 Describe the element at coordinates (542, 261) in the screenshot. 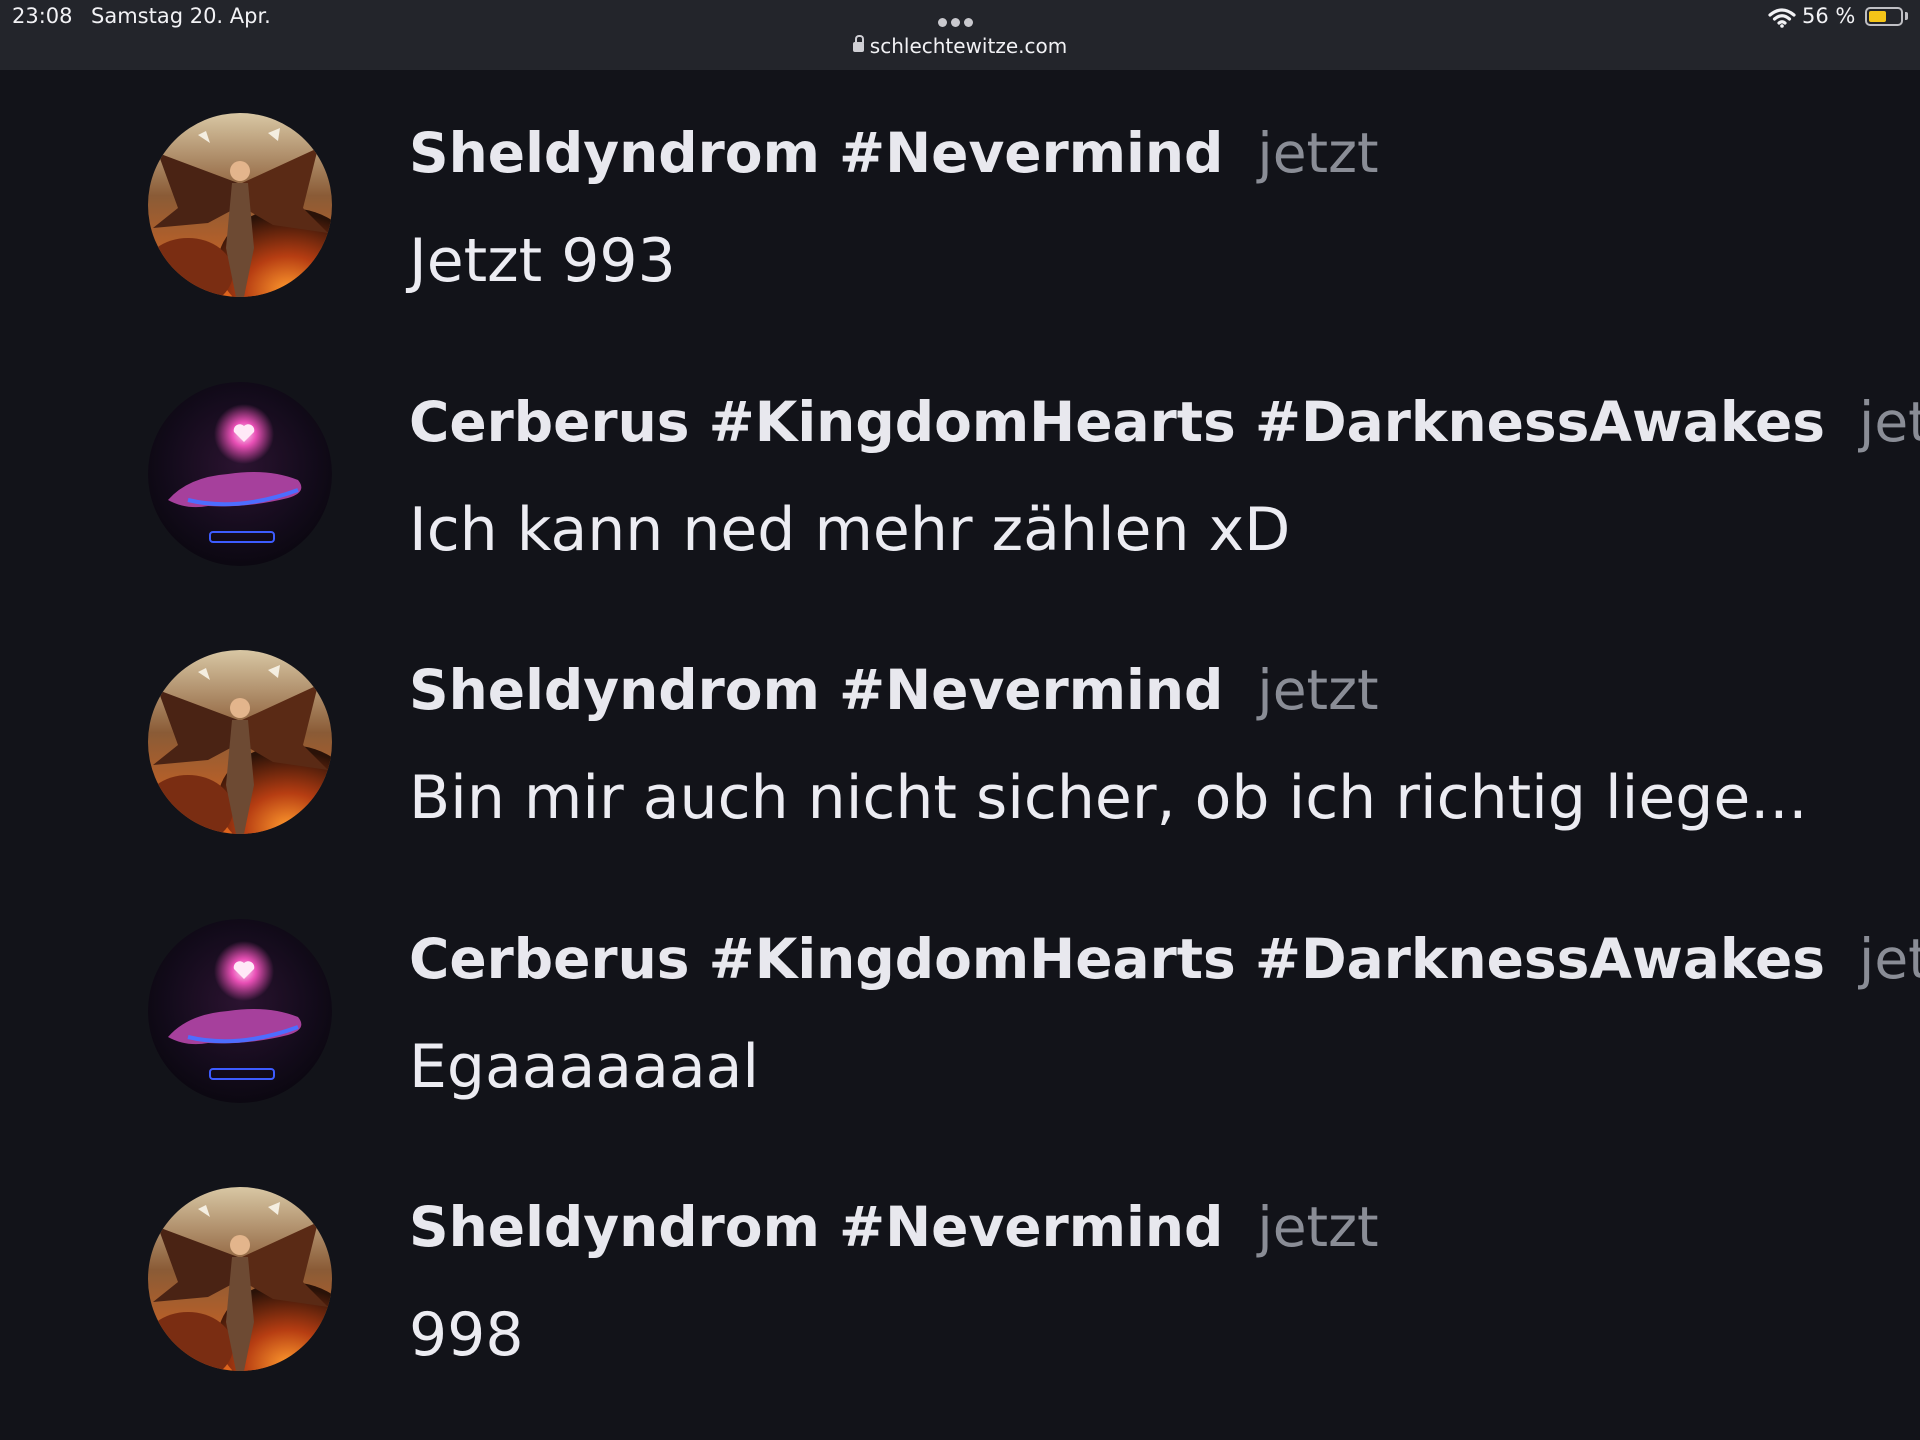

I see `message-text: Jetzt 993` at that location.